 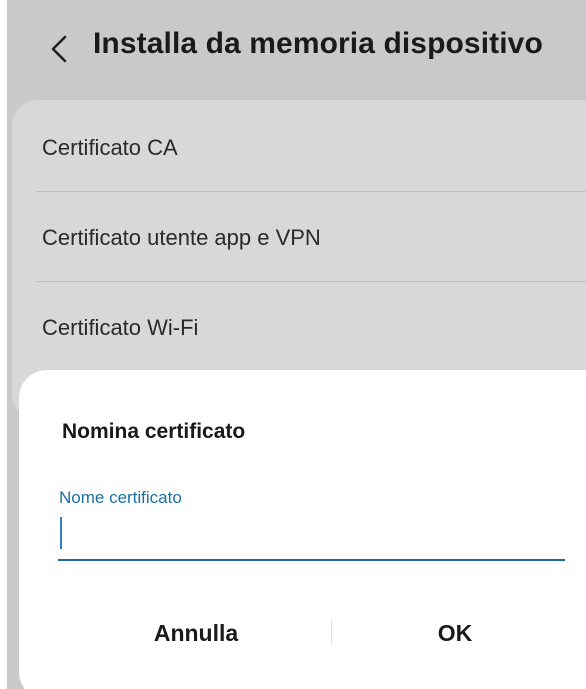 What do you see at coordinates (110, 147) in the screenshot?
I see `list-item-label: Certificato CA` at bounding box center [110, 147].